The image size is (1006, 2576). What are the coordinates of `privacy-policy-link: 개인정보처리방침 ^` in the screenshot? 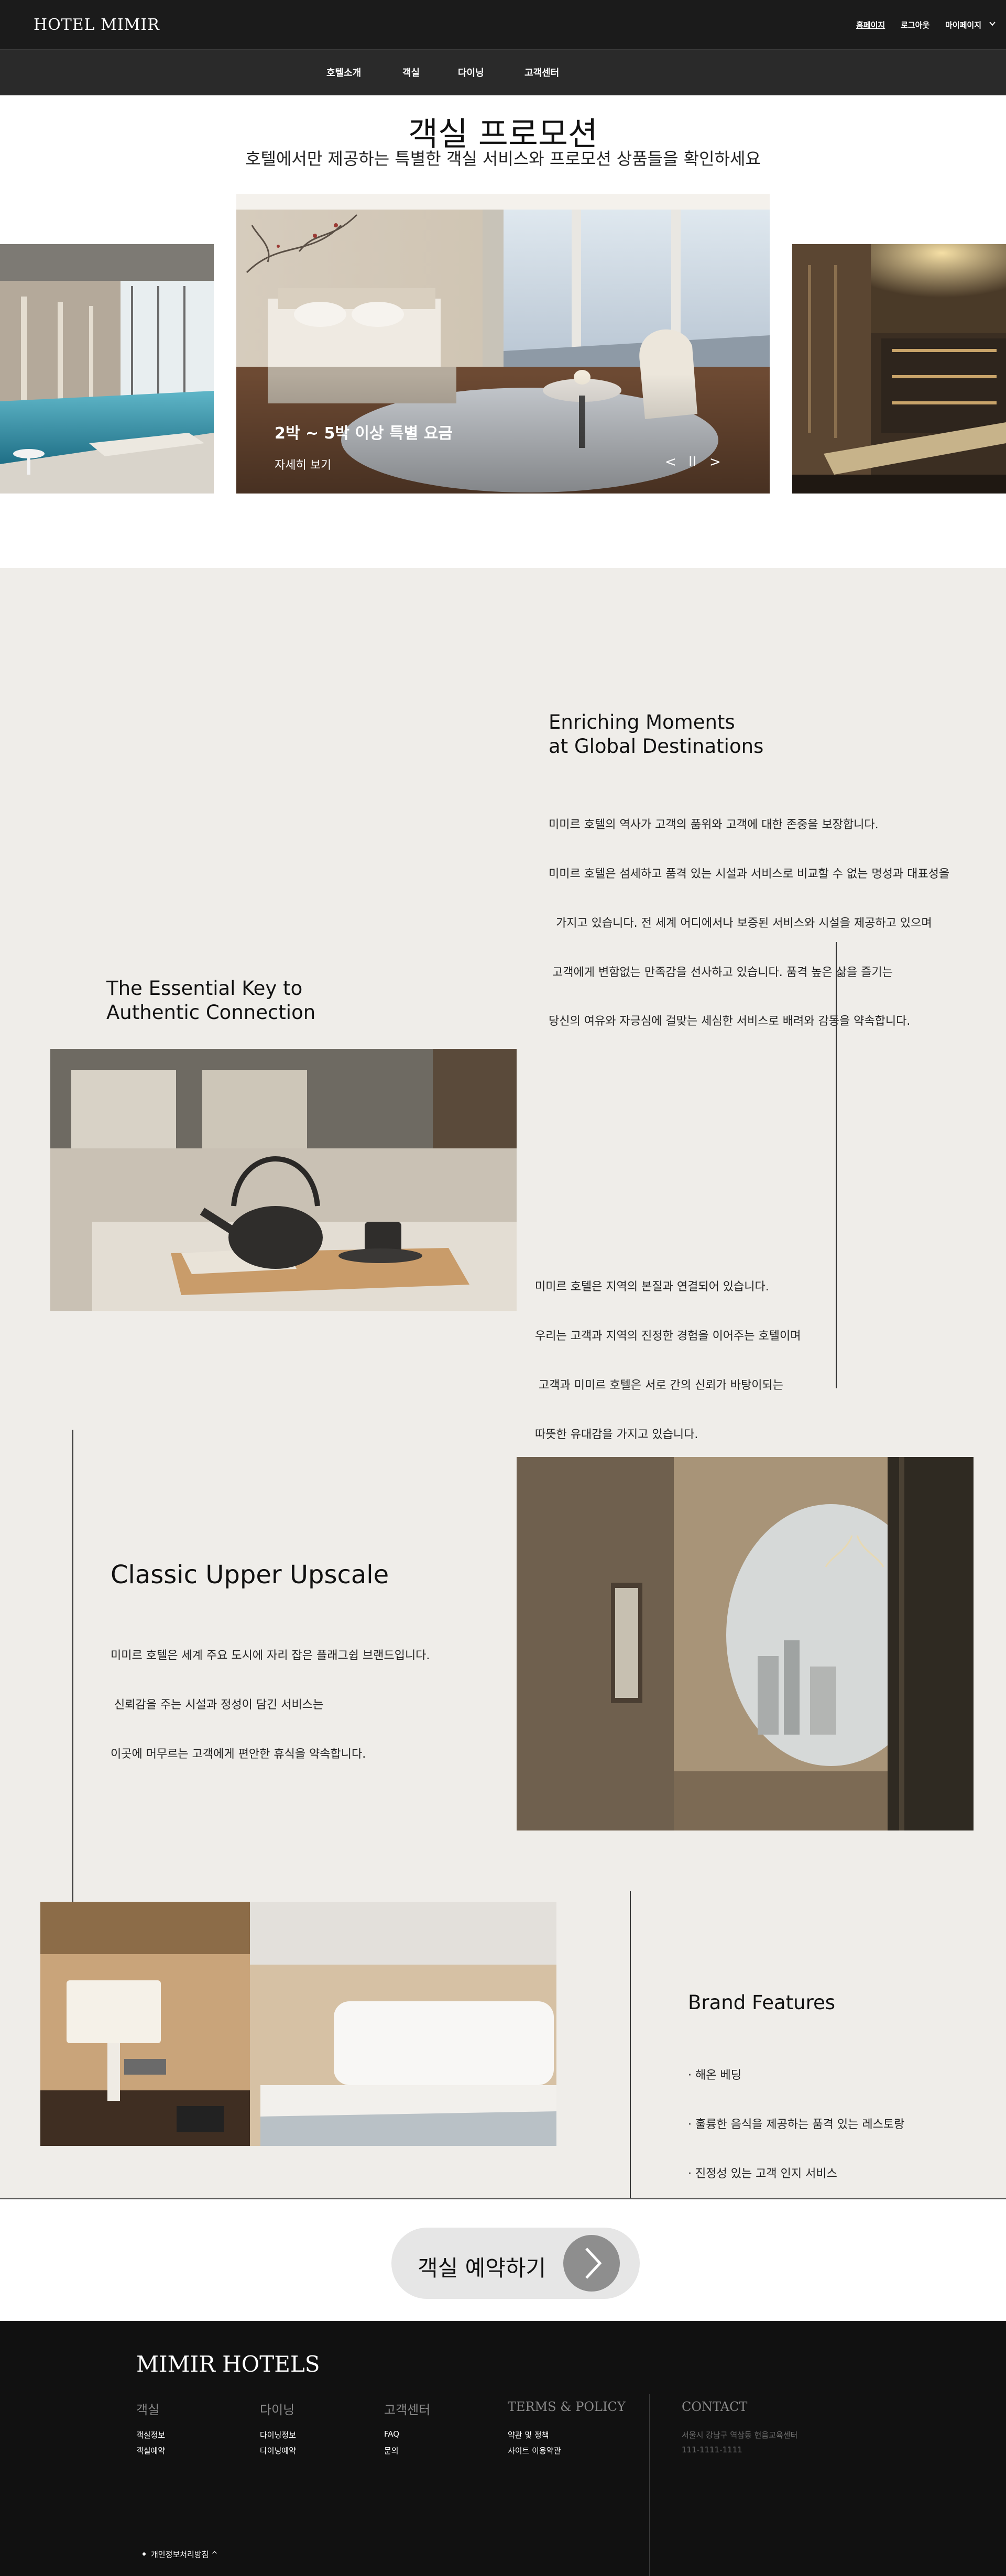 It's located at (184, 2554).